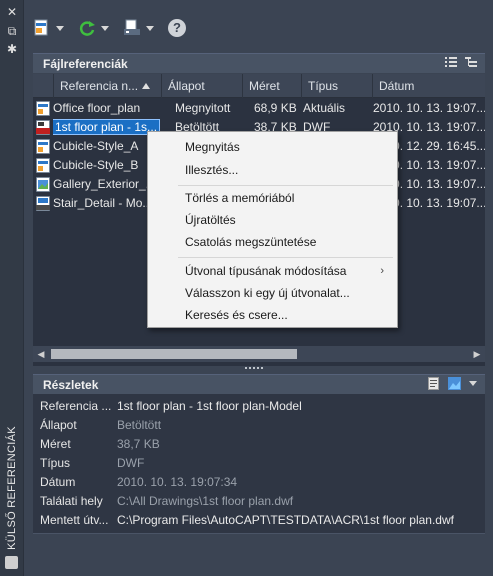  I want to click on refresh-icon, so click(87, 28).